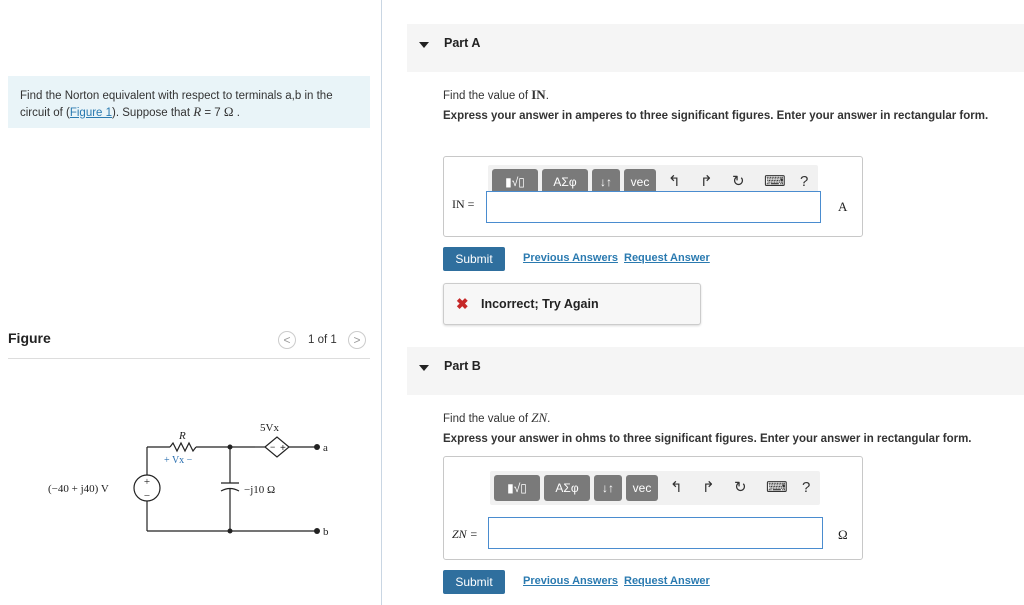  Describe the element at coordinates (269, 428) in the screenshot. I see `dep-source-label: 5Vx` at that location.